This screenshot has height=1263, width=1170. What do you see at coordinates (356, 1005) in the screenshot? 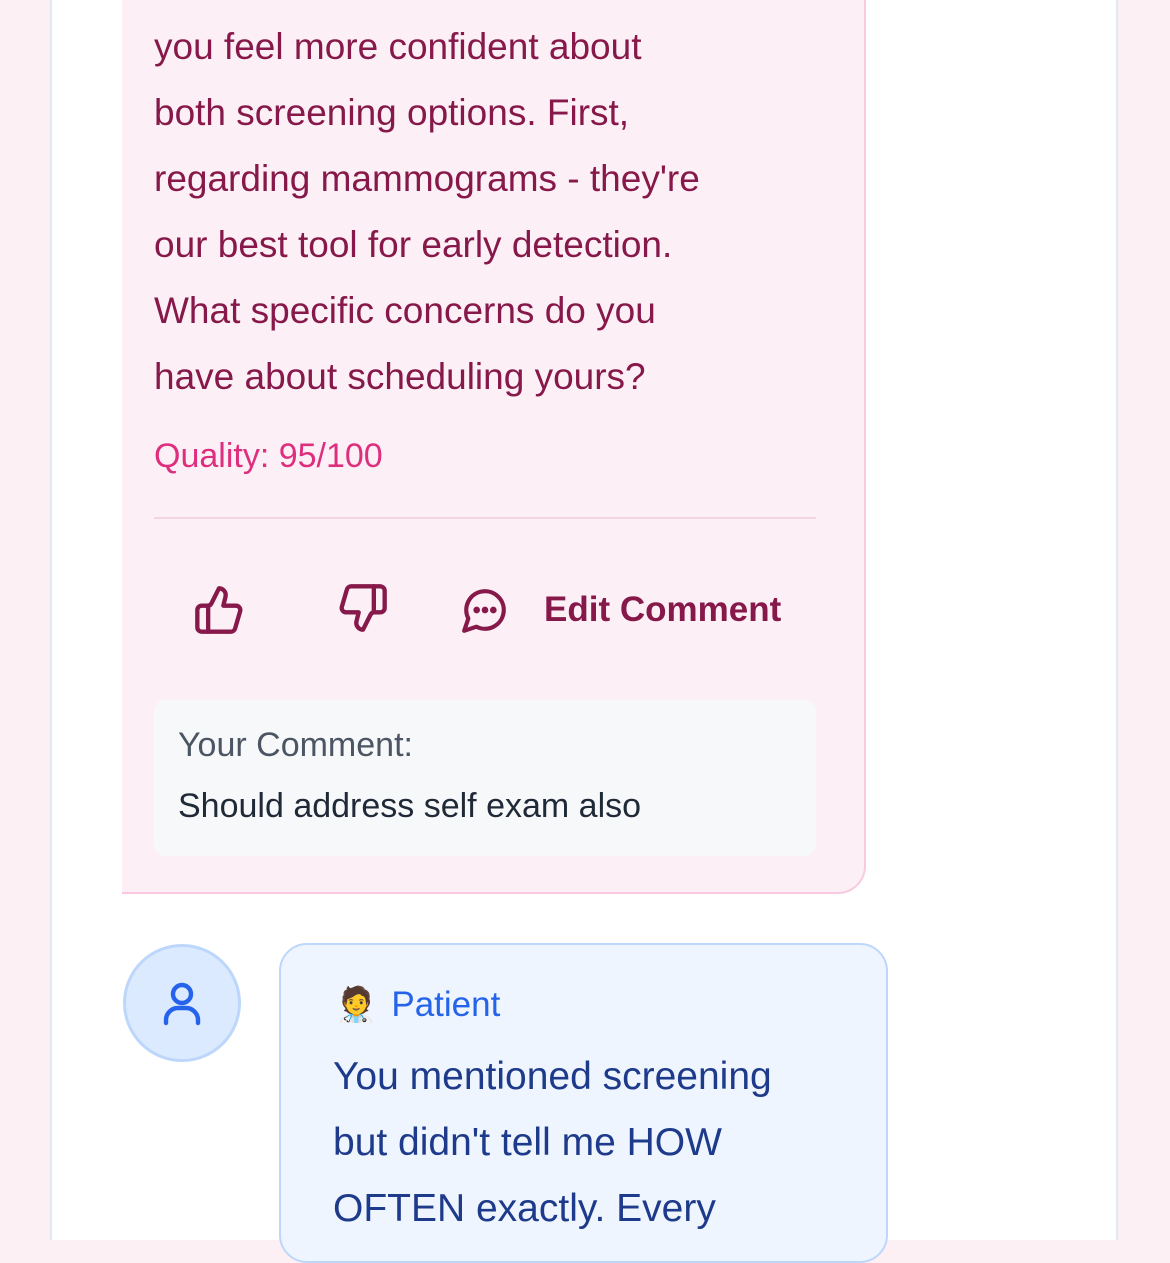
I see `health-worker-emoji: 🧑‍⚕️` at bounding box center [356, 1005].